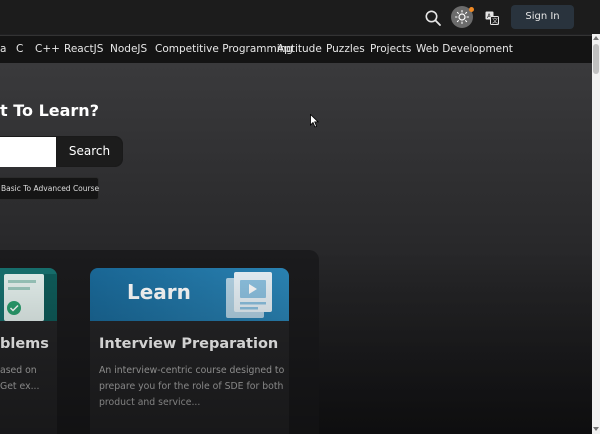  What do you see at coordinates (19, 49) in the screenshot?
I see `nav-item-c: C` at bounding box center [19, 49].